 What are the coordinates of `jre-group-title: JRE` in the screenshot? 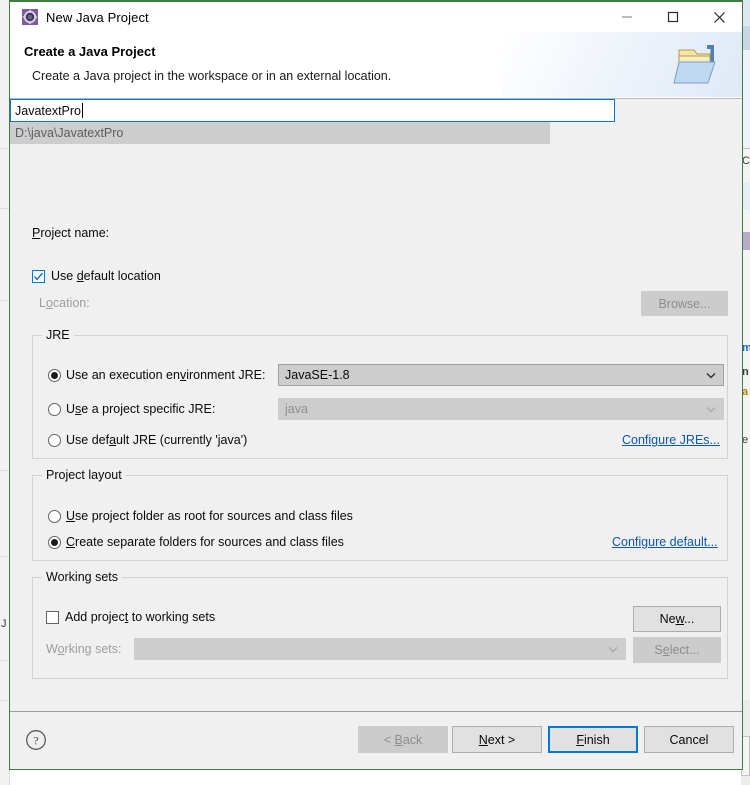 It's located at (58, 335).